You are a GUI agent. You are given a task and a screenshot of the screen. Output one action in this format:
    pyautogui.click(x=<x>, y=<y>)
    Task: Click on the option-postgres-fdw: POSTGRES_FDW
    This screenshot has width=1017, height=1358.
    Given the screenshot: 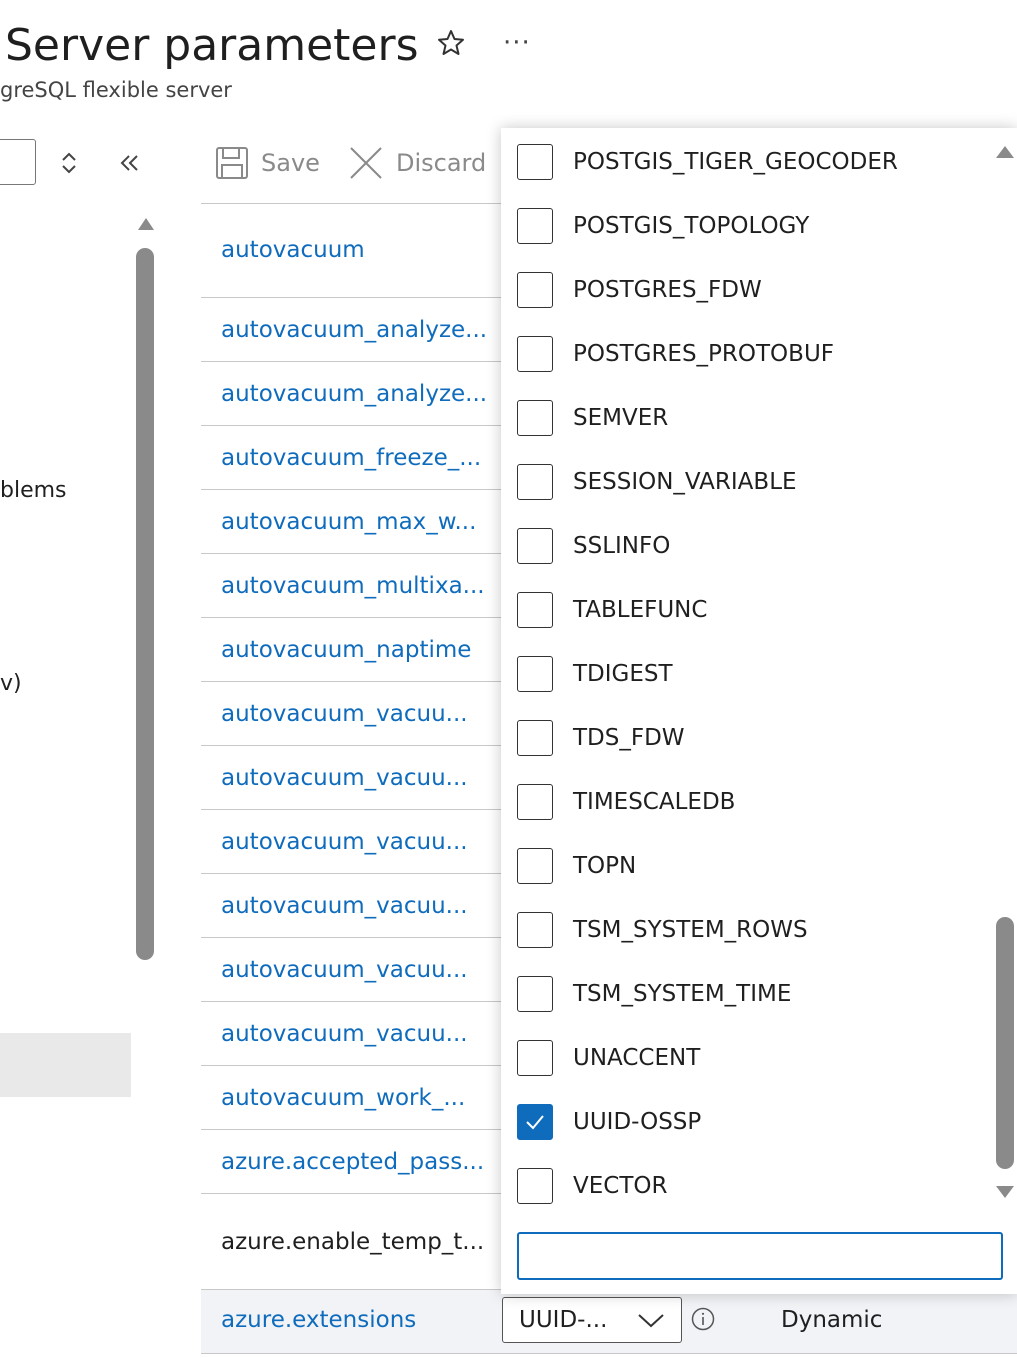 What is the action you would take?
    pyautogui.click(x=639, y=290)
    